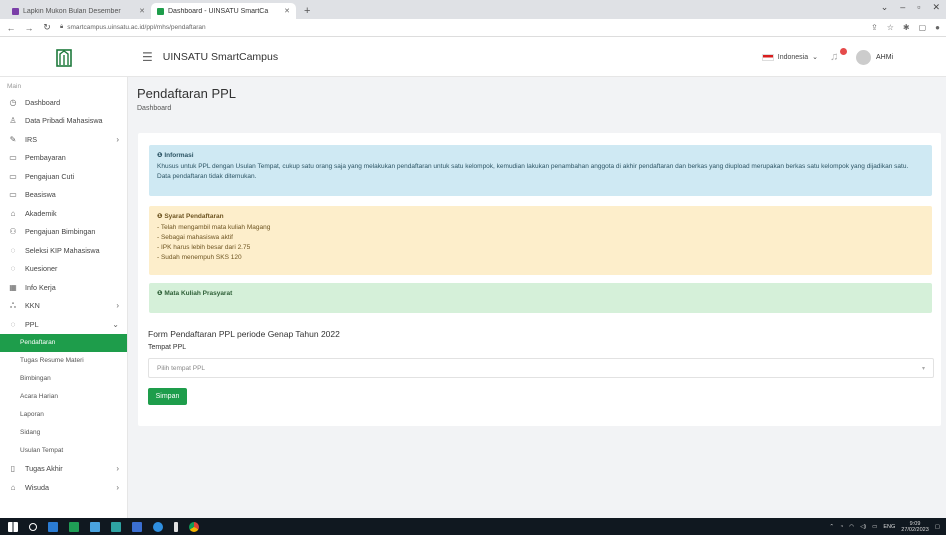 The height and width of the screenshot is (535, 946). Describe the element at coordinates (851, 527) in the screenshot. I see `wifi-icon: ◠` at that location.